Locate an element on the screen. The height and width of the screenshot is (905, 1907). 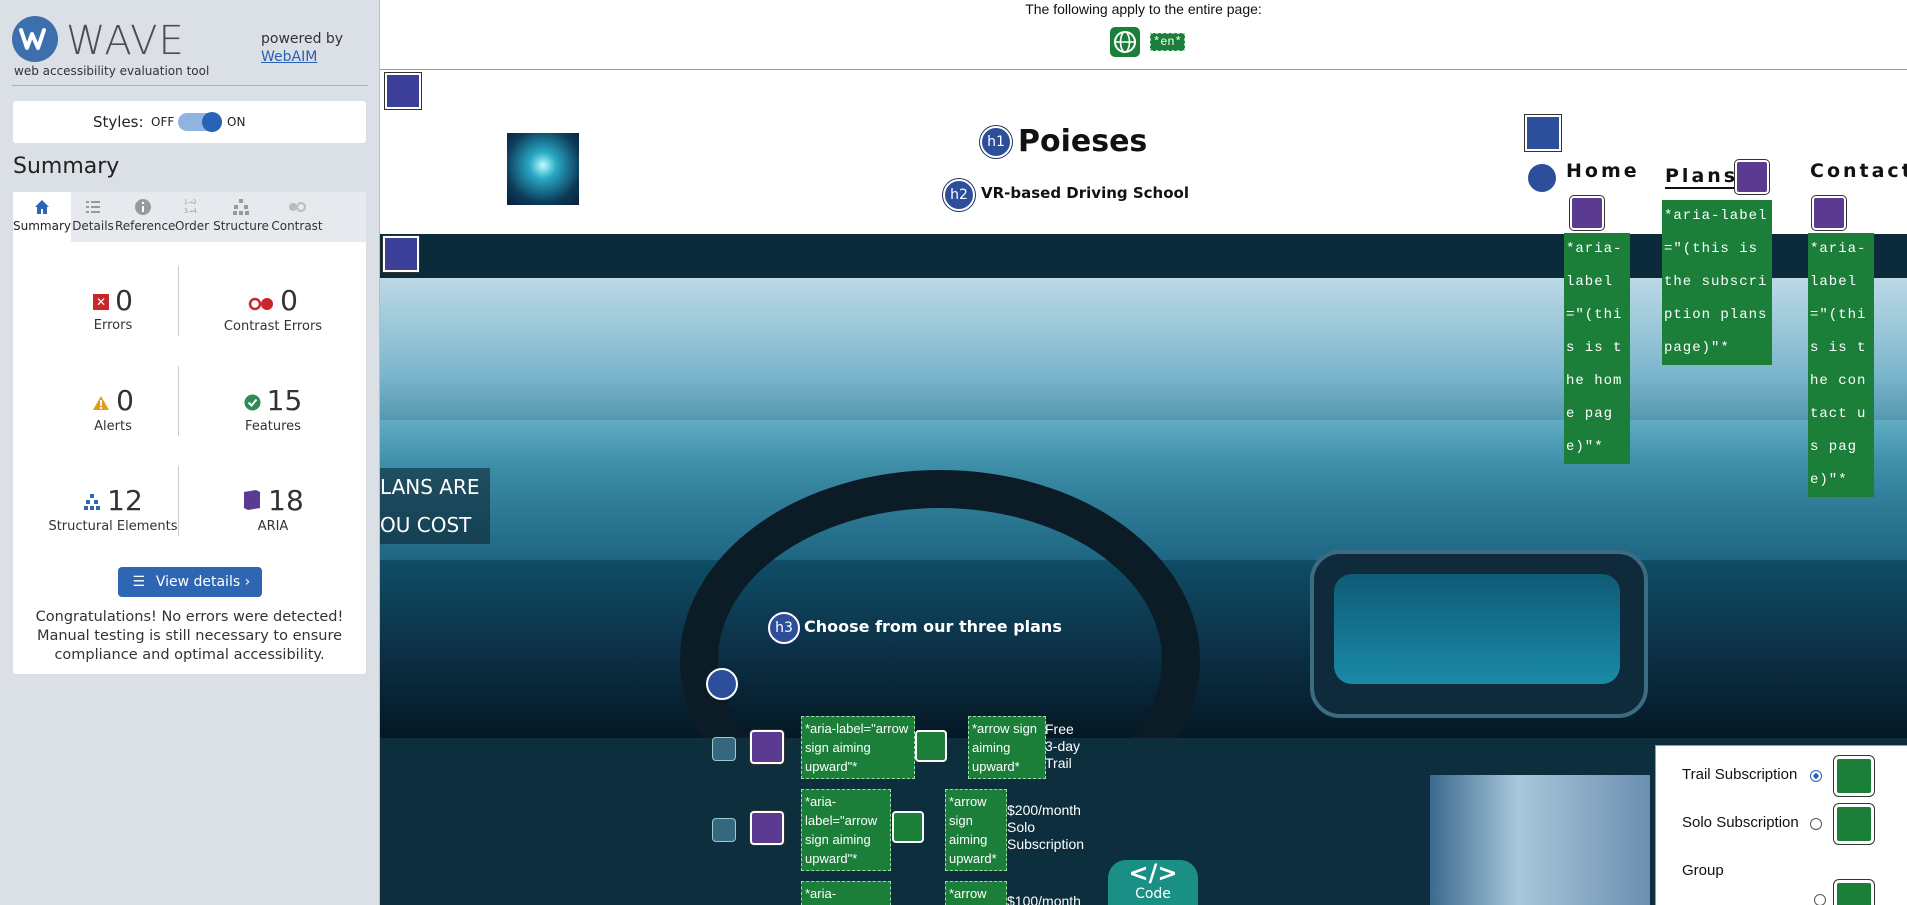
webaim-link: WebAIM is located at coordinates (289, 57).